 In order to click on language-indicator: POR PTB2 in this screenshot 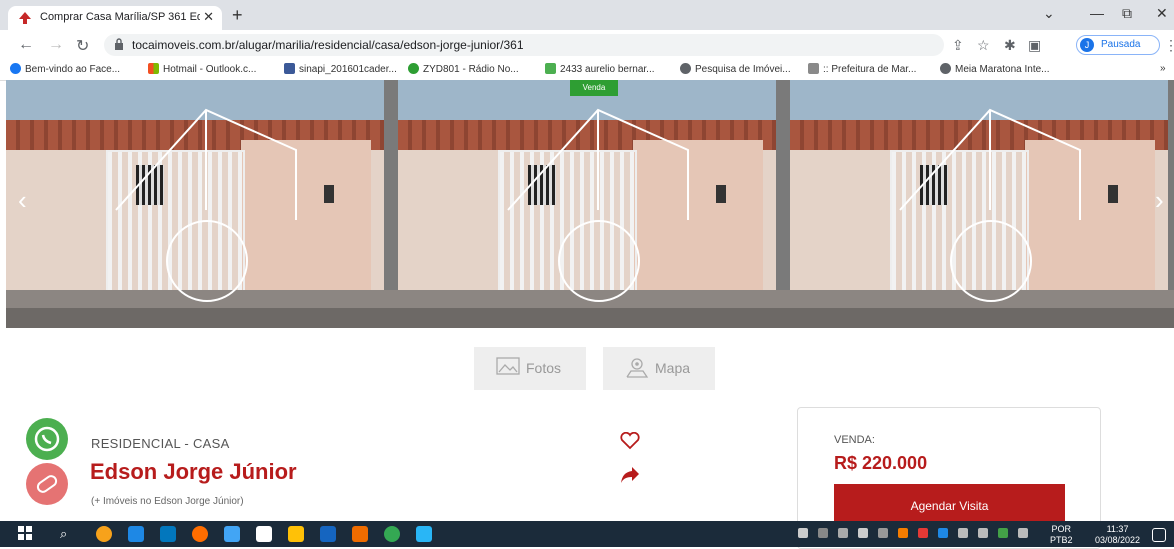, I will do `click(1061, 535)`.